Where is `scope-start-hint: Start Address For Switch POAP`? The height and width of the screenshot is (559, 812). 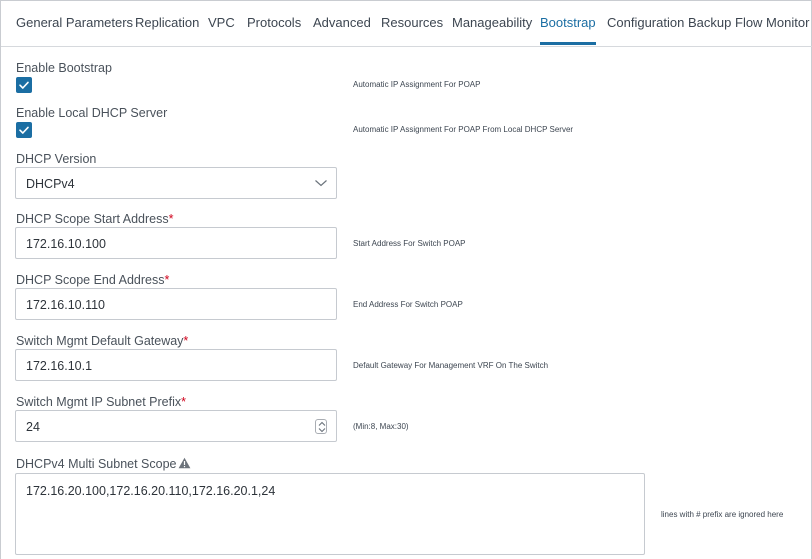
scope-start-hint: Start Address For Switch POAP is located at coordinates (409, 243).